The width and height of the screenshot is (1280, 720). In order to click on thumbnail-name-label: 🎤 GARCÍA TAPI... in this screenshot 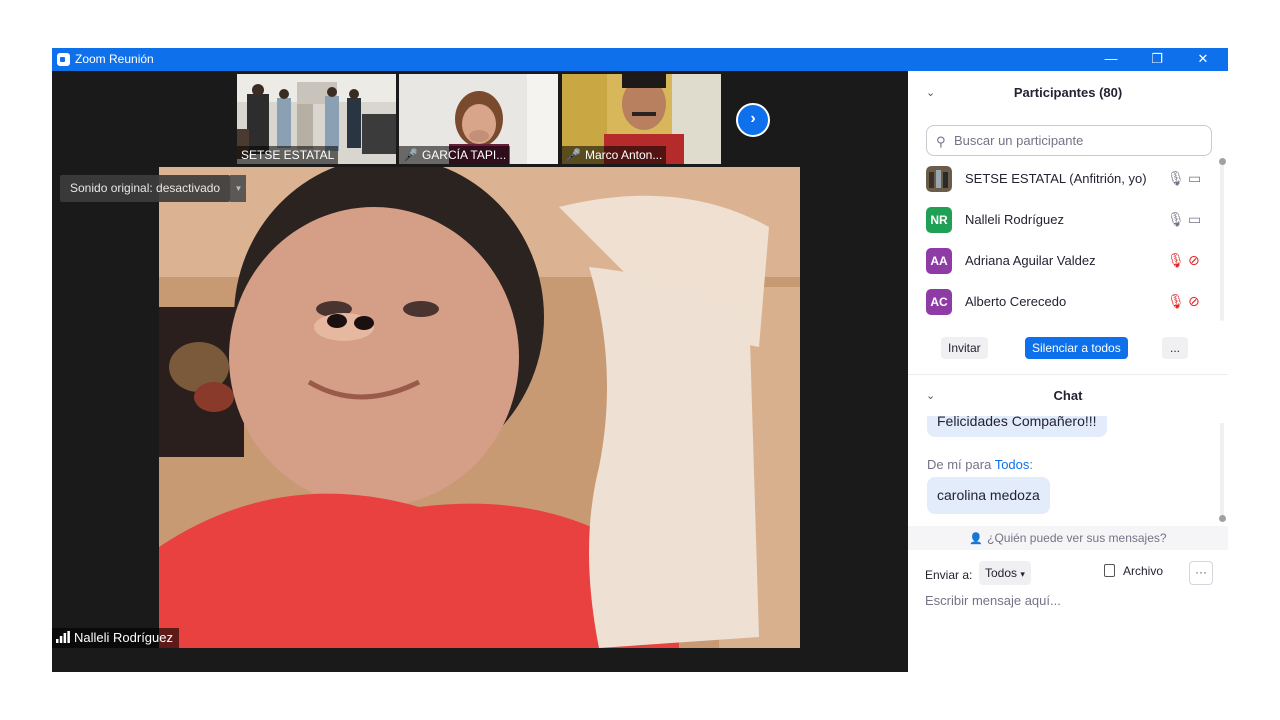, I will do `click(455, 155)`.